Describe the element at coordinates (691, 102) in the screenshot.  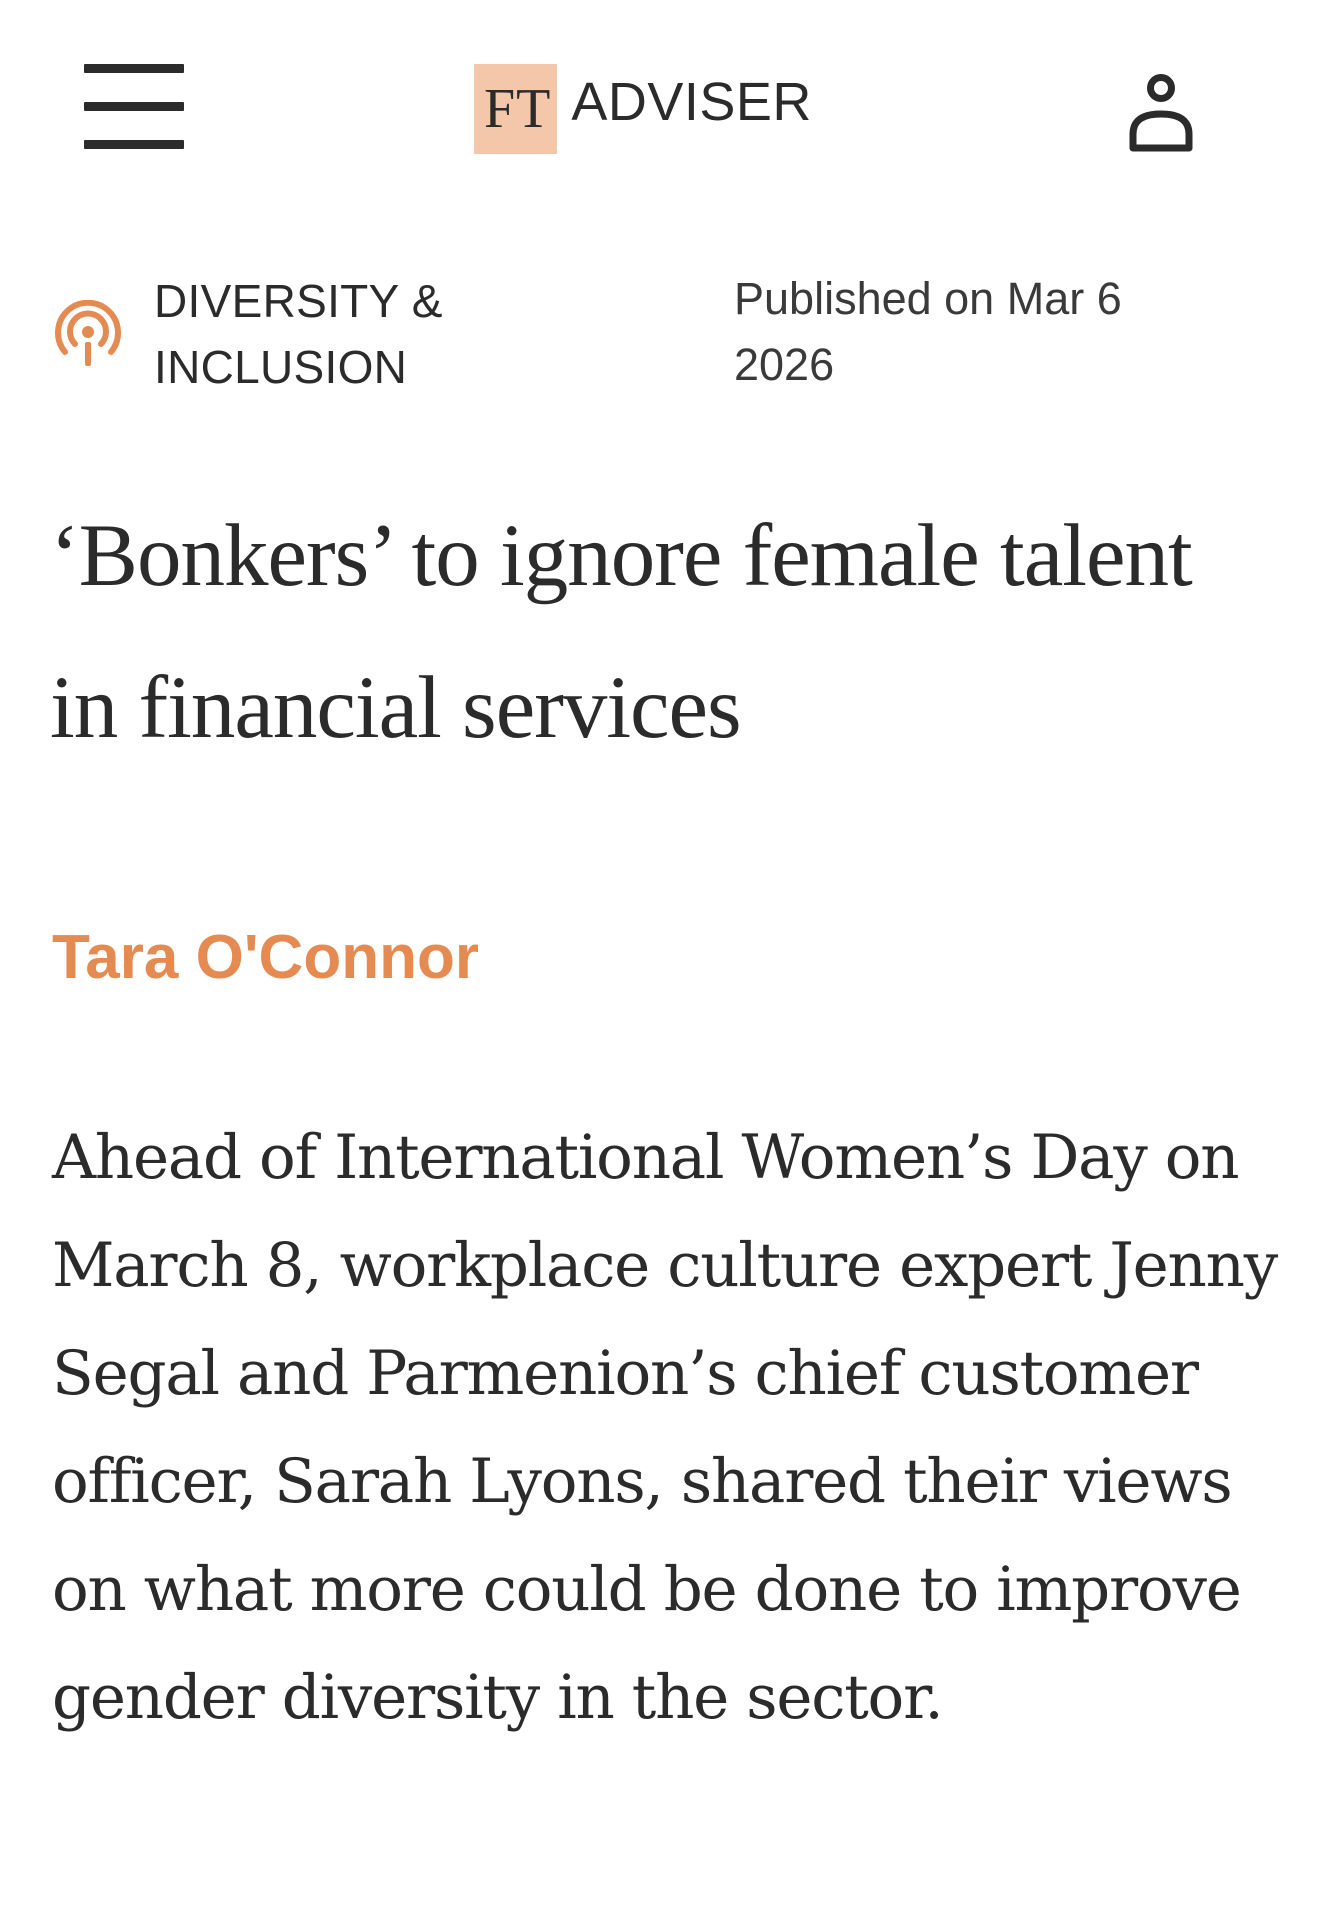
I see `logo-adviser-text: ADVISER` at that location.